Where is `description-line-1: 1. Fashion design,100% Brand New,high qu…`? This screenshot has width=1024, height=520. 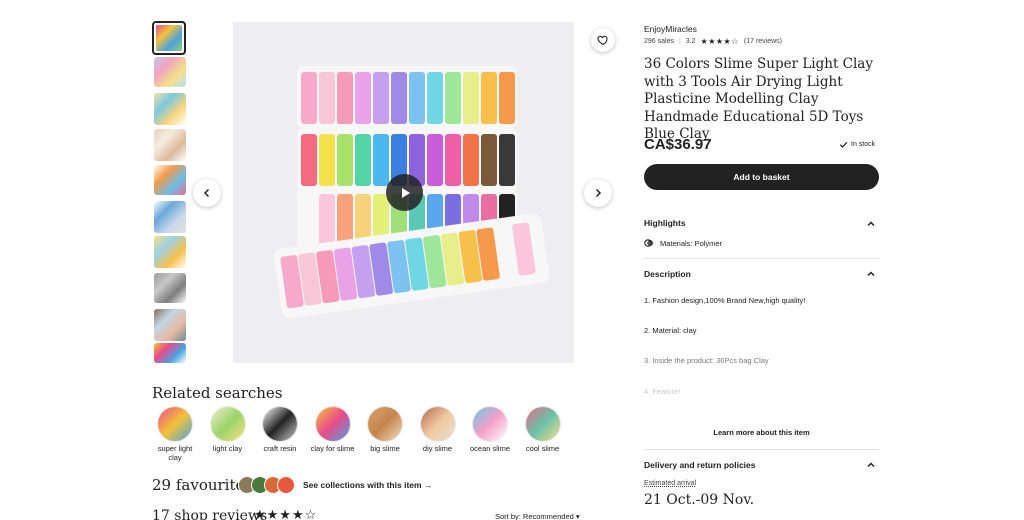
description-line-1: 1. Fashion design,100% Brand New,high qu… is located at coordinates (725, 300).